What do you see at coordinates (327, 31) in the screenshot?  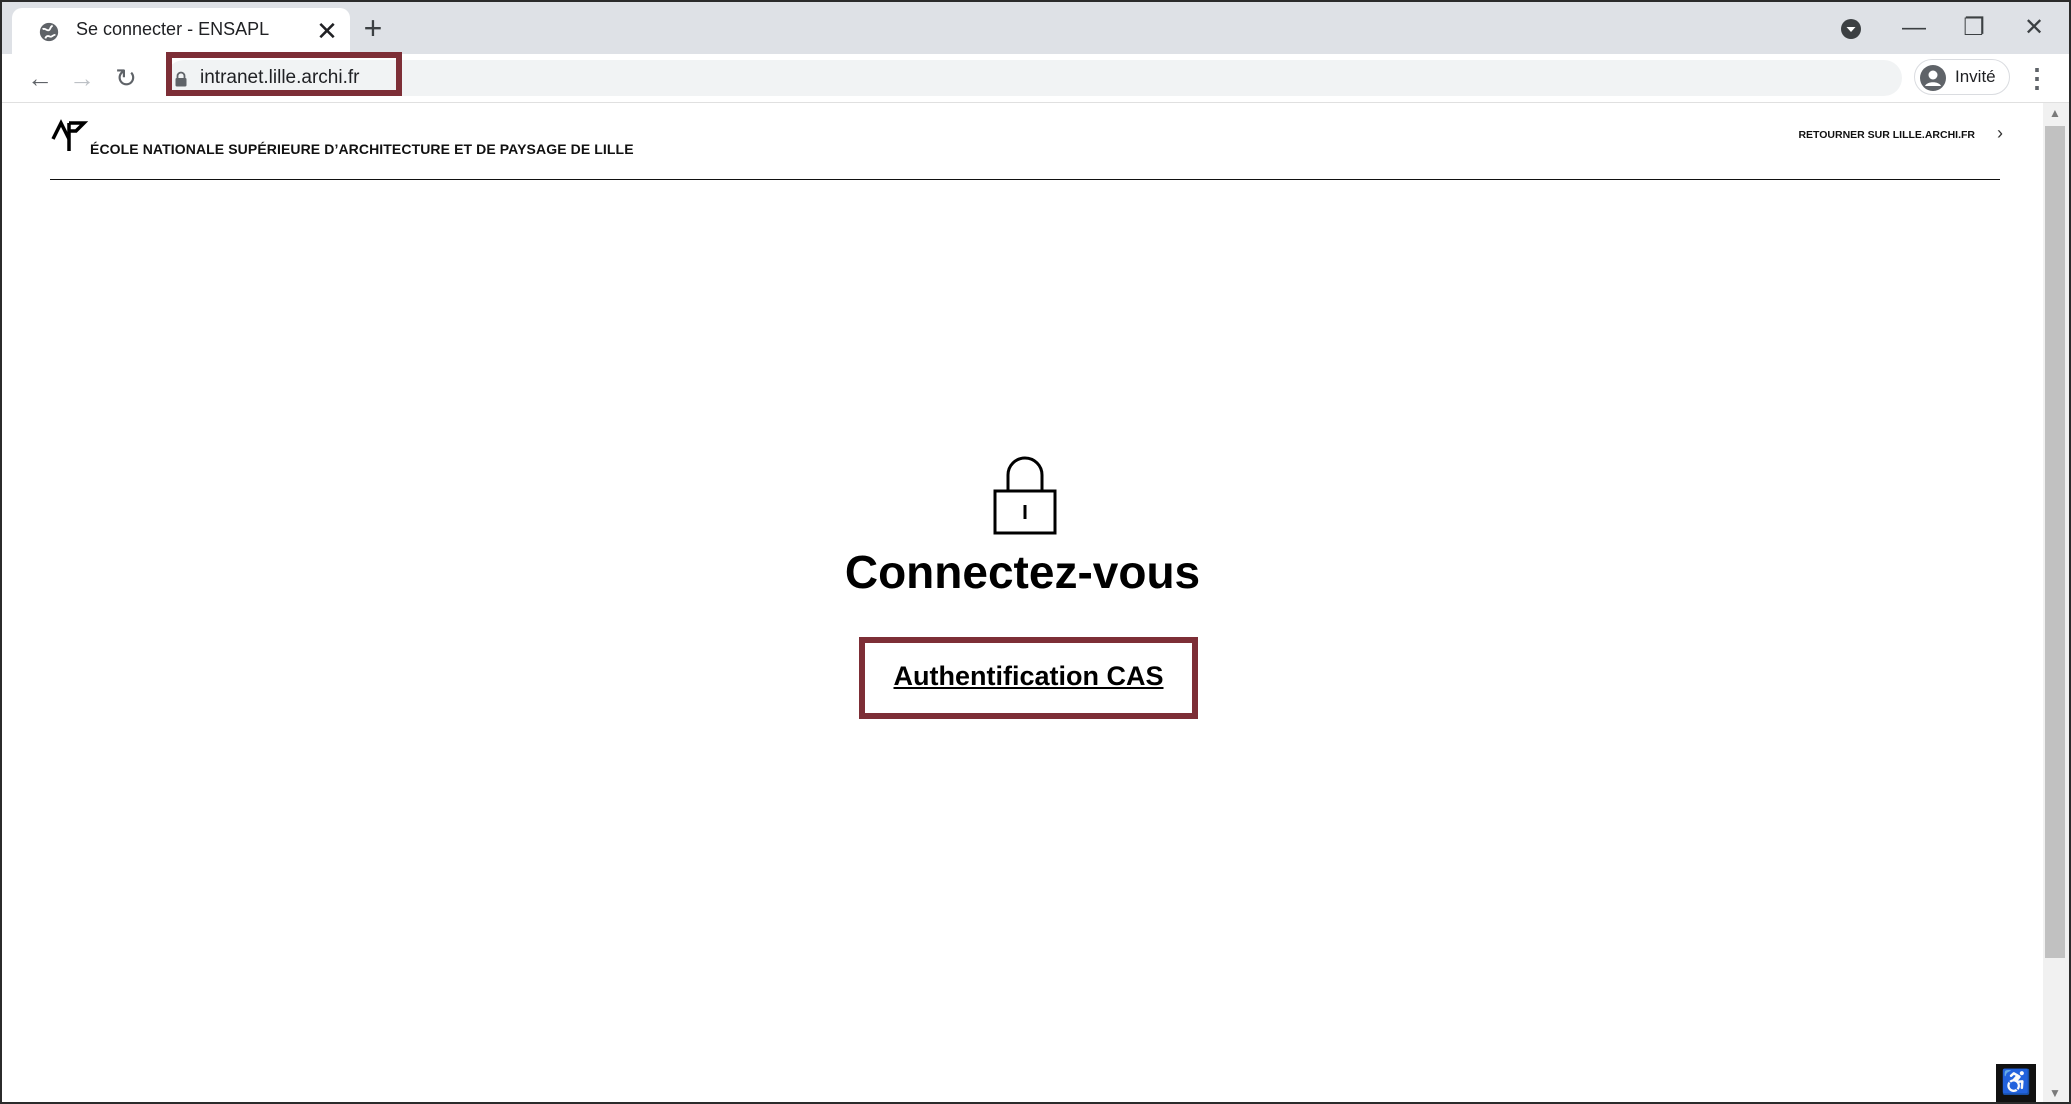 I see `tab-close-button: ✕` at bounding box center [327, 31].